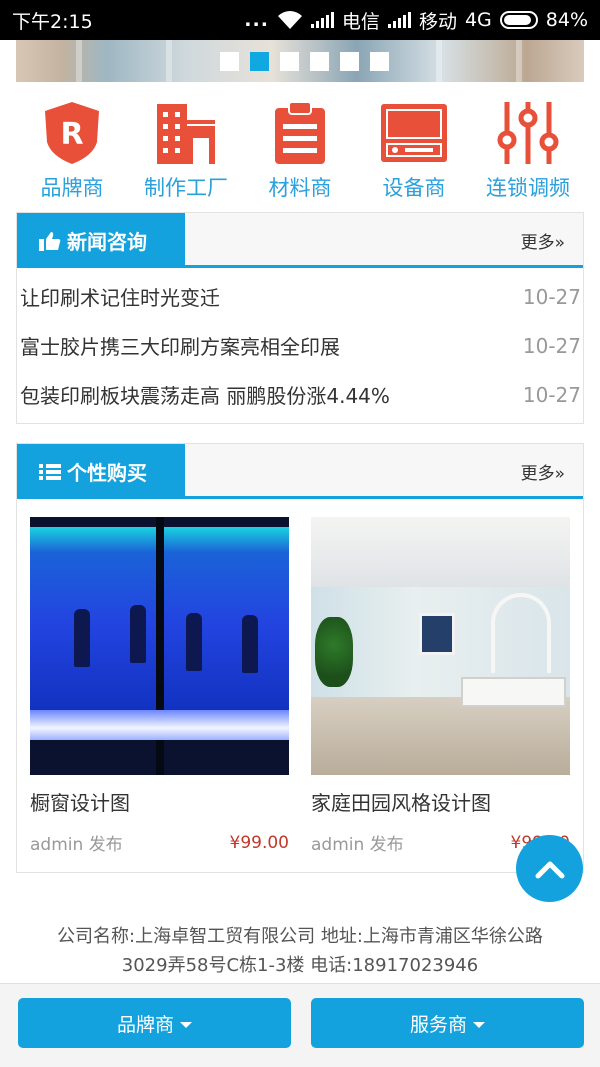 The height and width of the screenshot is (1067, 600). I want to click on device-icon, so click(414, 133).